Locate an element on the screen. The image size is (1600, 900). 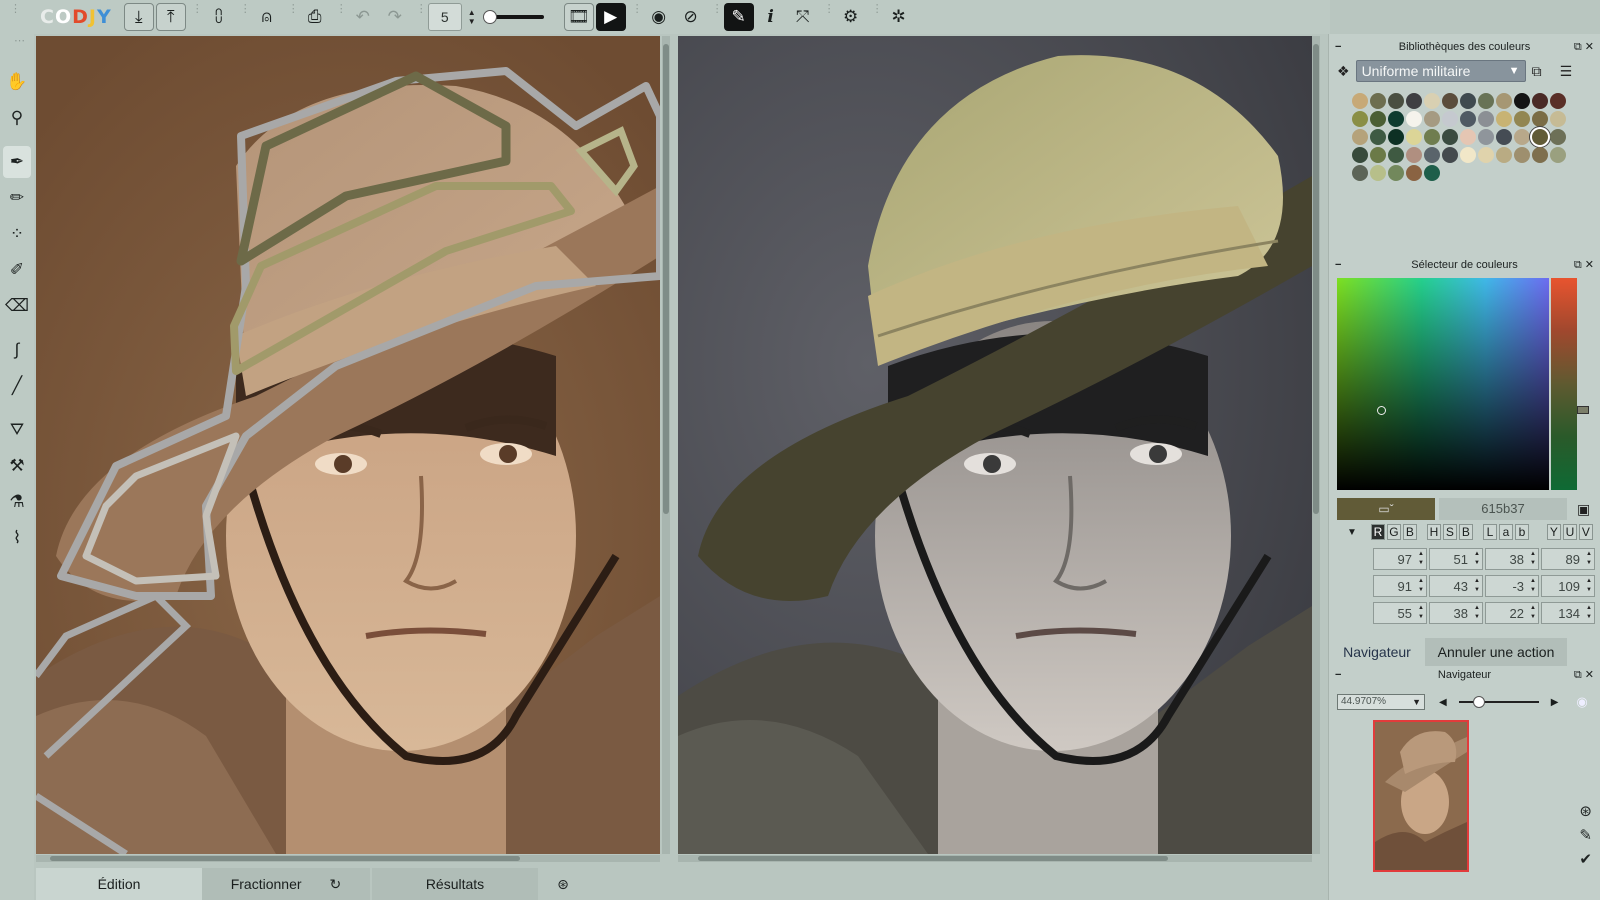
saturation-value-area is located at coordinates (1443, 384).